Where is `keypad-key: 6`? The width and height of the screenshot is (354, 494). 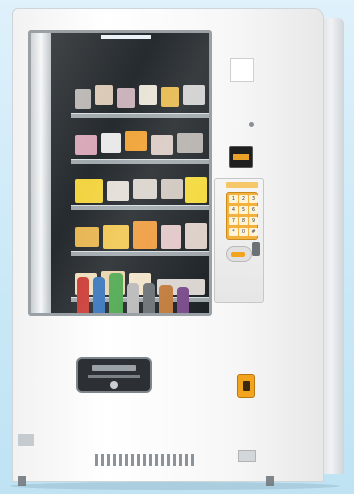
keypad-key: 6 is located at coordinates (253, 210).